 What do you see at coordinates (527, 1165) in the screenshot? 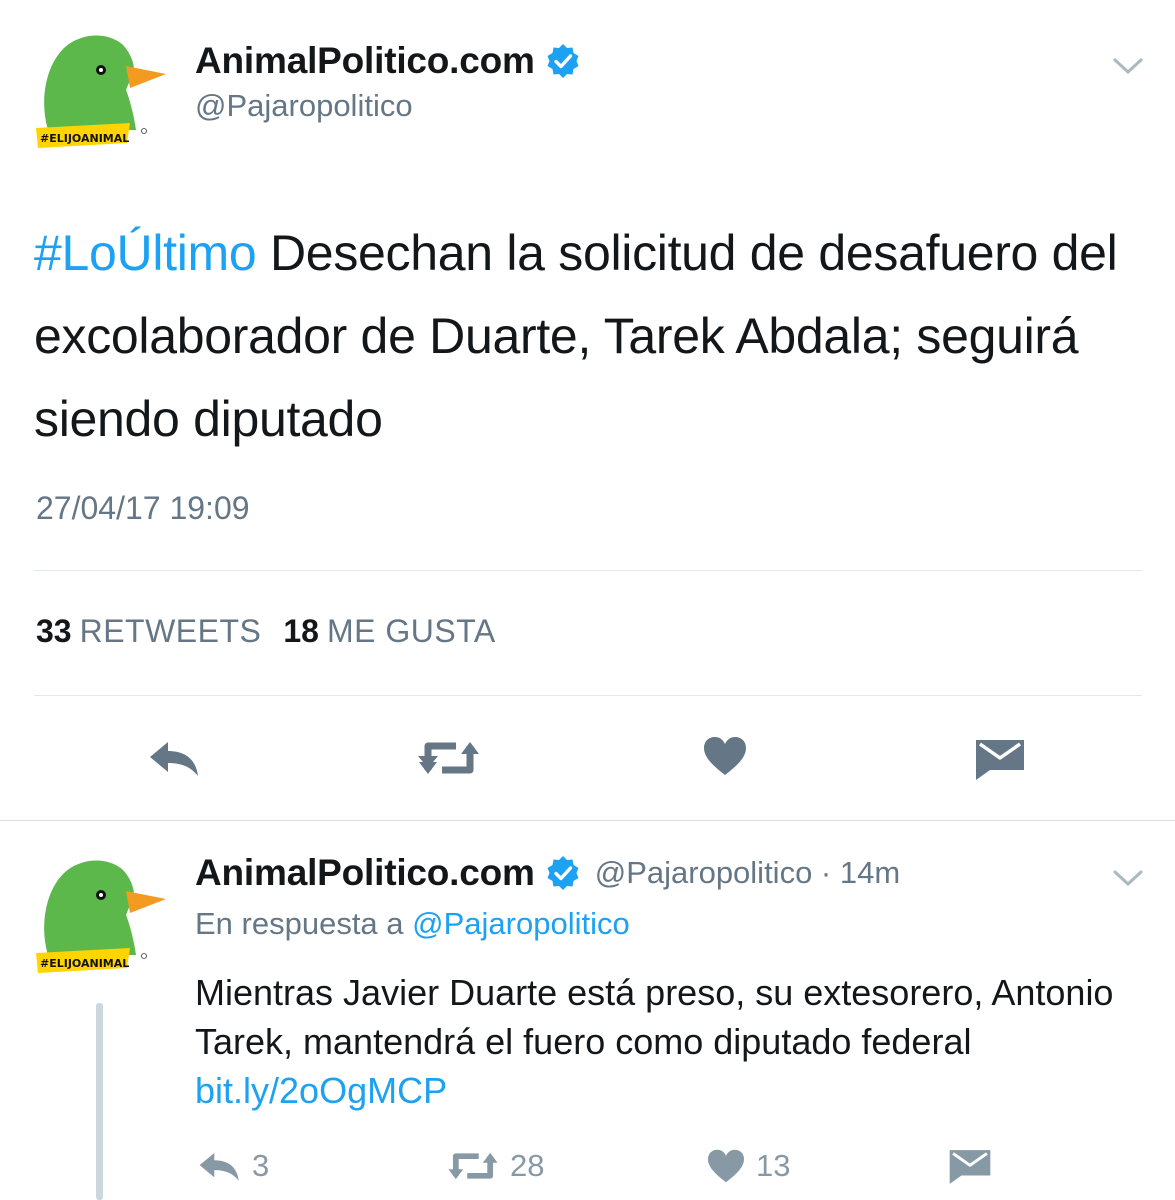
I see `retweet-count: 28` at bounding box center [527, 1165].